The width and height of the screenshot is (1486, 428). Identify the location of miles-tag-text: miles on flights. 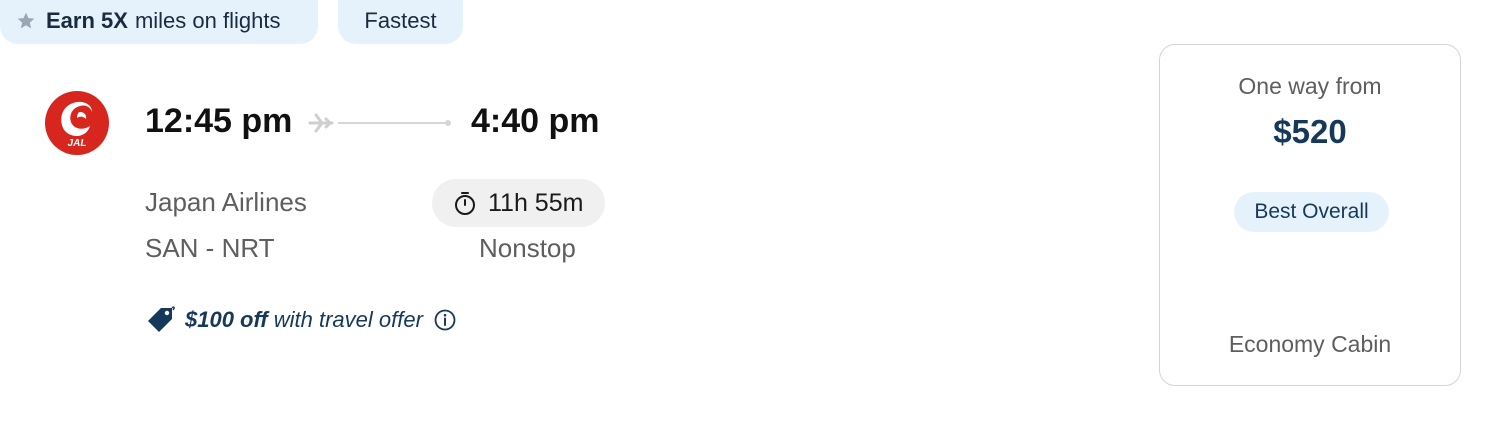
(207, 20).